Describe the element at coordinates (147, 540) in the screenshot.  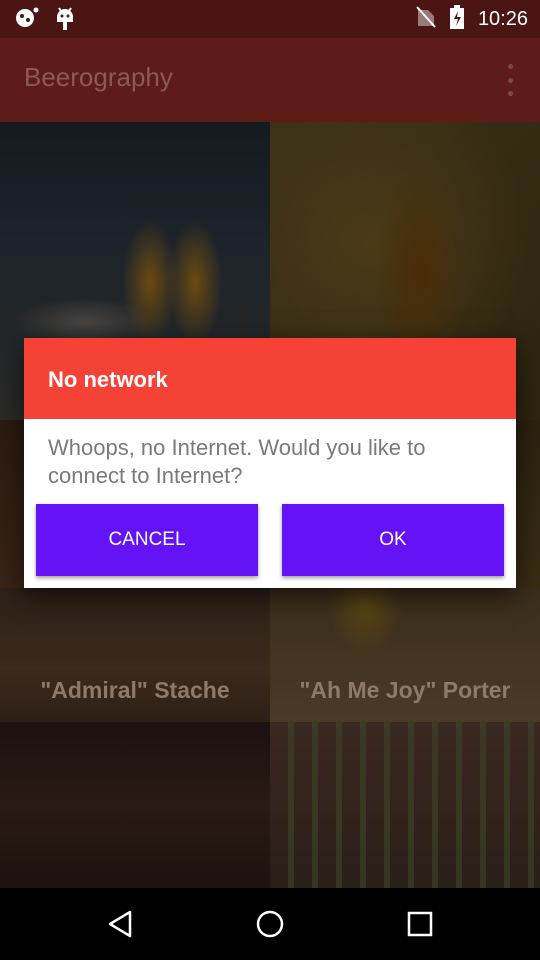
I see `cancel-button: CANCEL` at that location.